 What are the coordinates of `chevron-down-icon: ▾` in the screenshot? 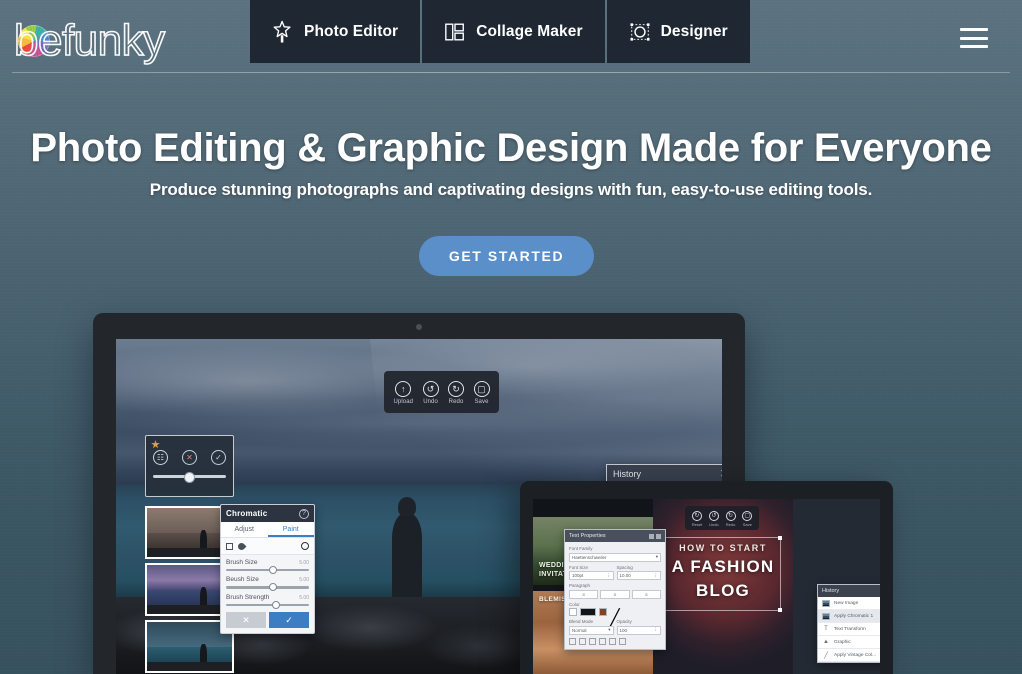 It's located at (656, 556).